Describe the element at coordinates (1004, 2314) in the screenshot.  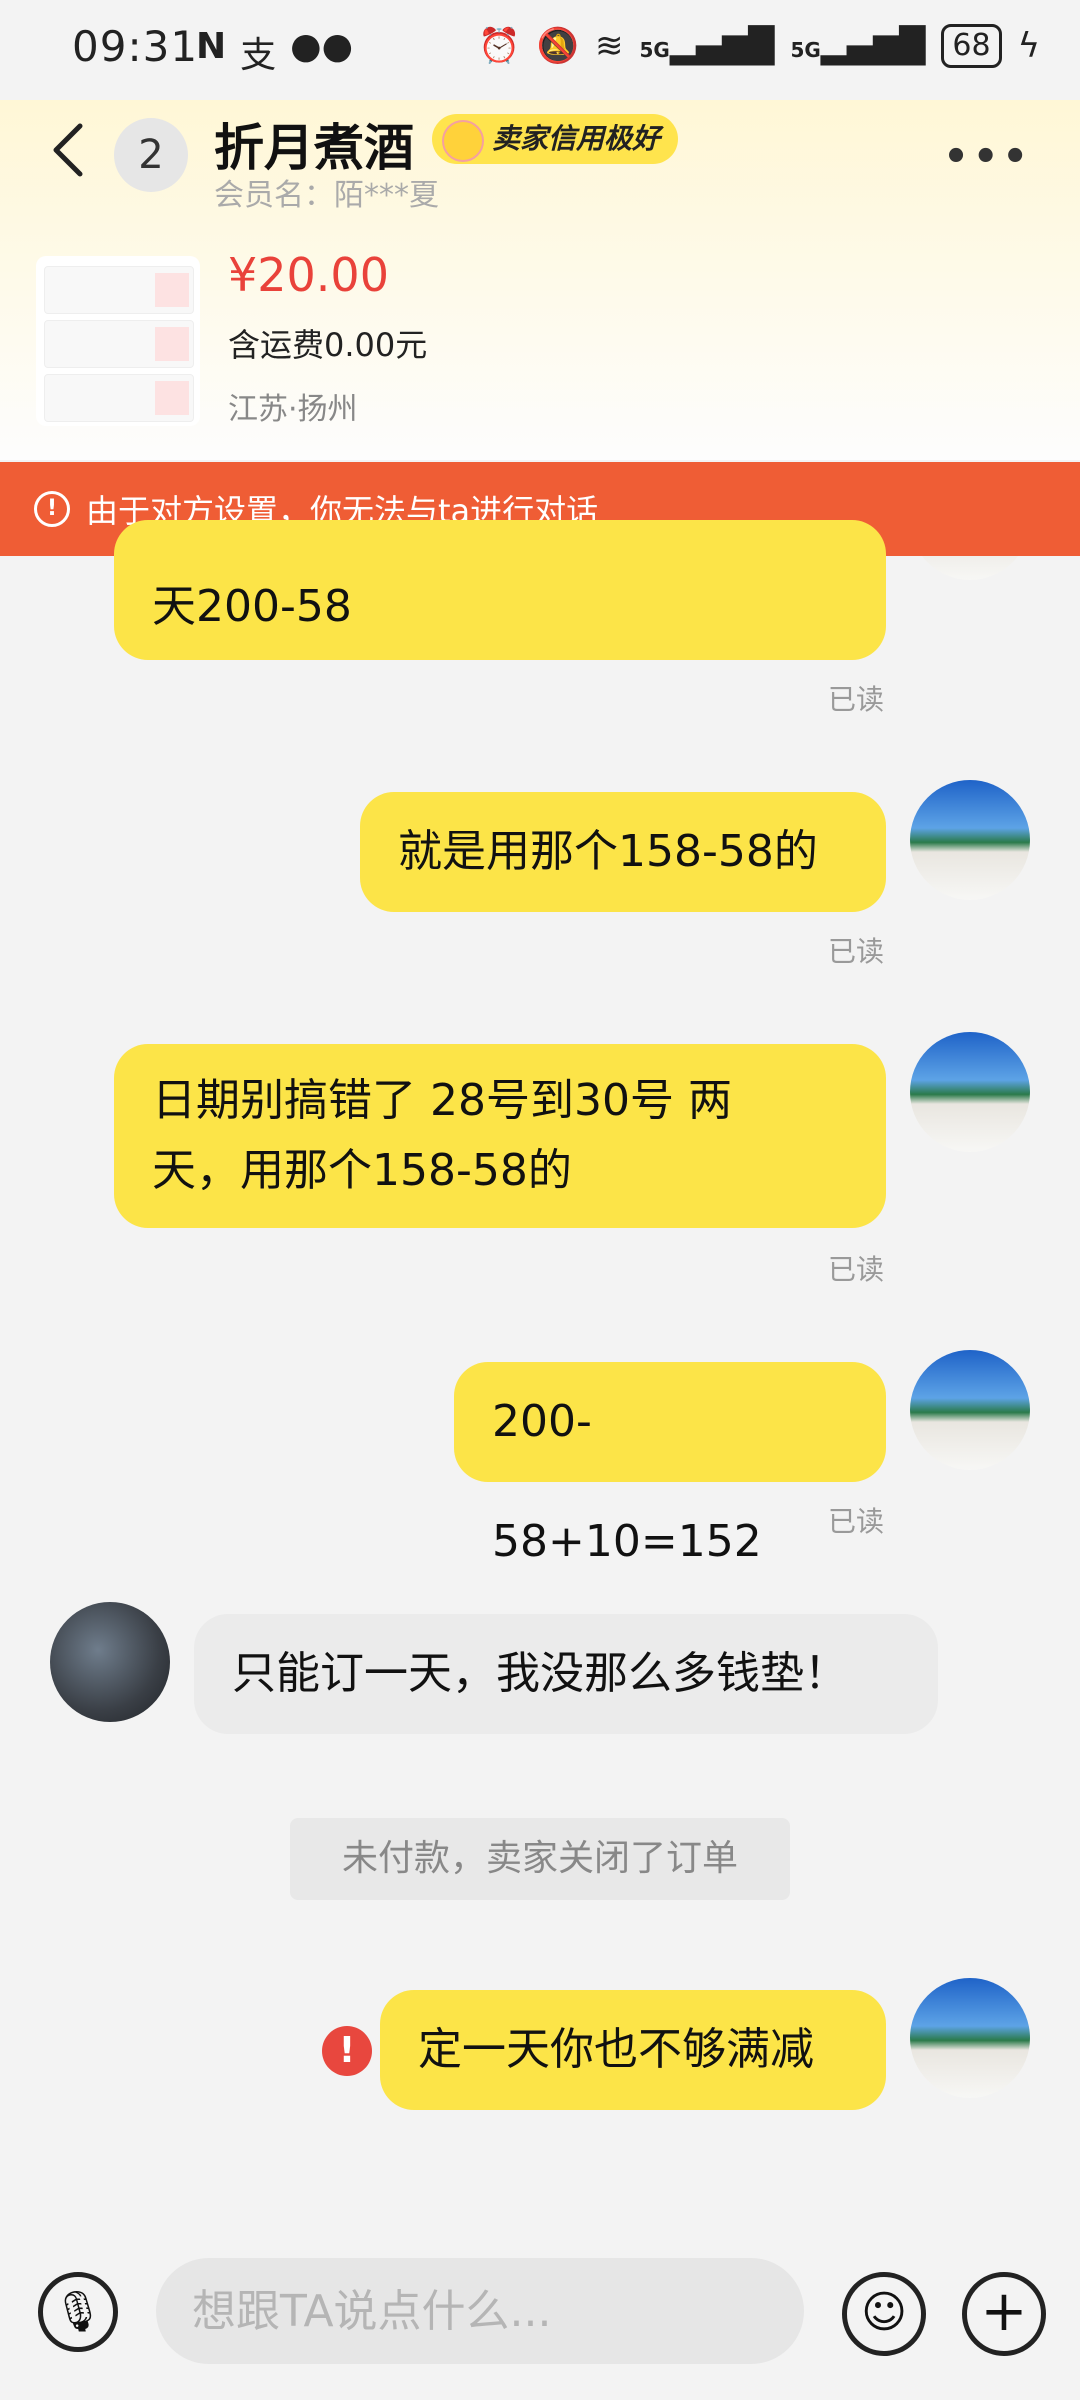
I see `plus-icon: +` at that location.